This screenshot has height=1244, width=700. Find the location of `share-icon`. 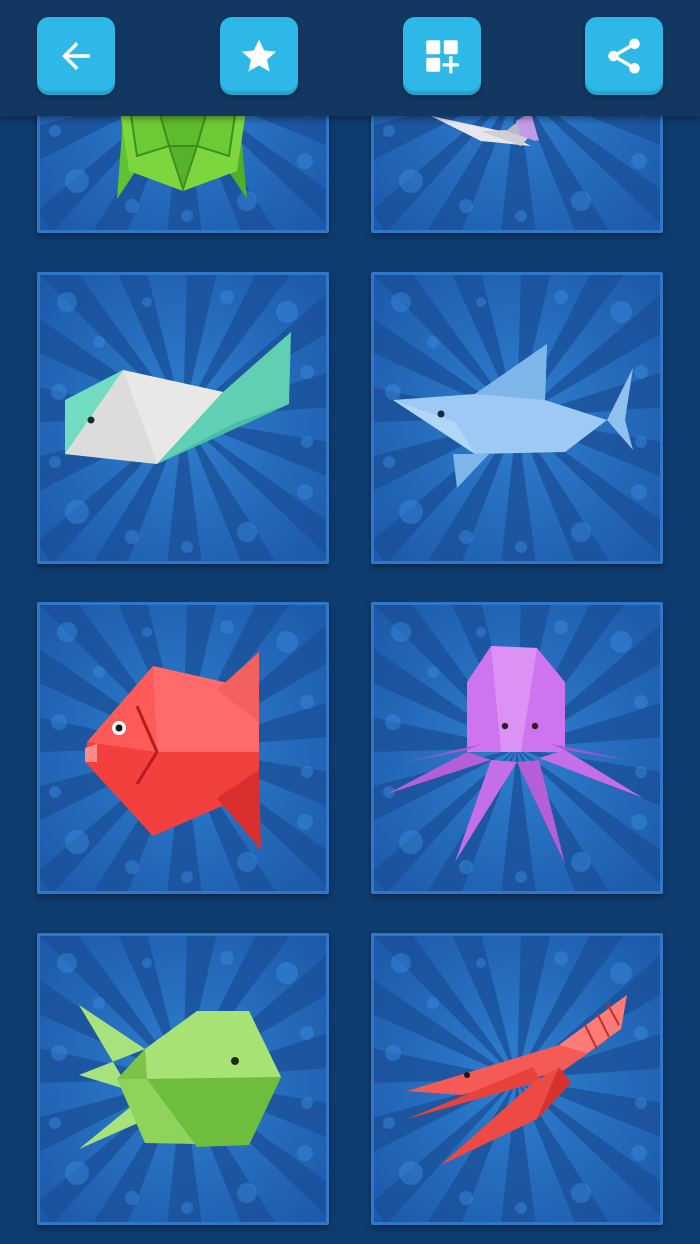

share-icon is located at coordinates (624, 56).